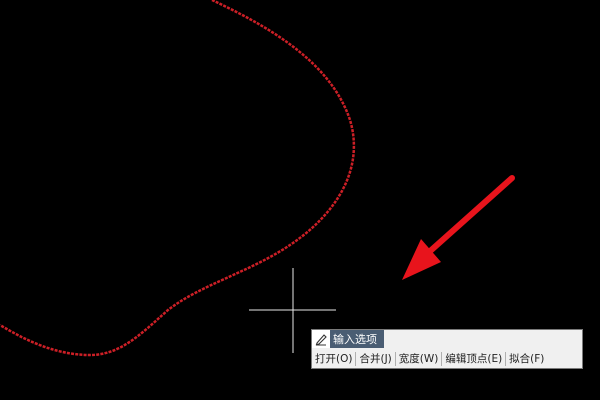 Image resolution: width=600 pixels, height=400 pixels. I want to click on options-list: 打开(O) 合并(J) 宽度(W) 编辑顶点(E) 拟合(F), so click(429, 359).